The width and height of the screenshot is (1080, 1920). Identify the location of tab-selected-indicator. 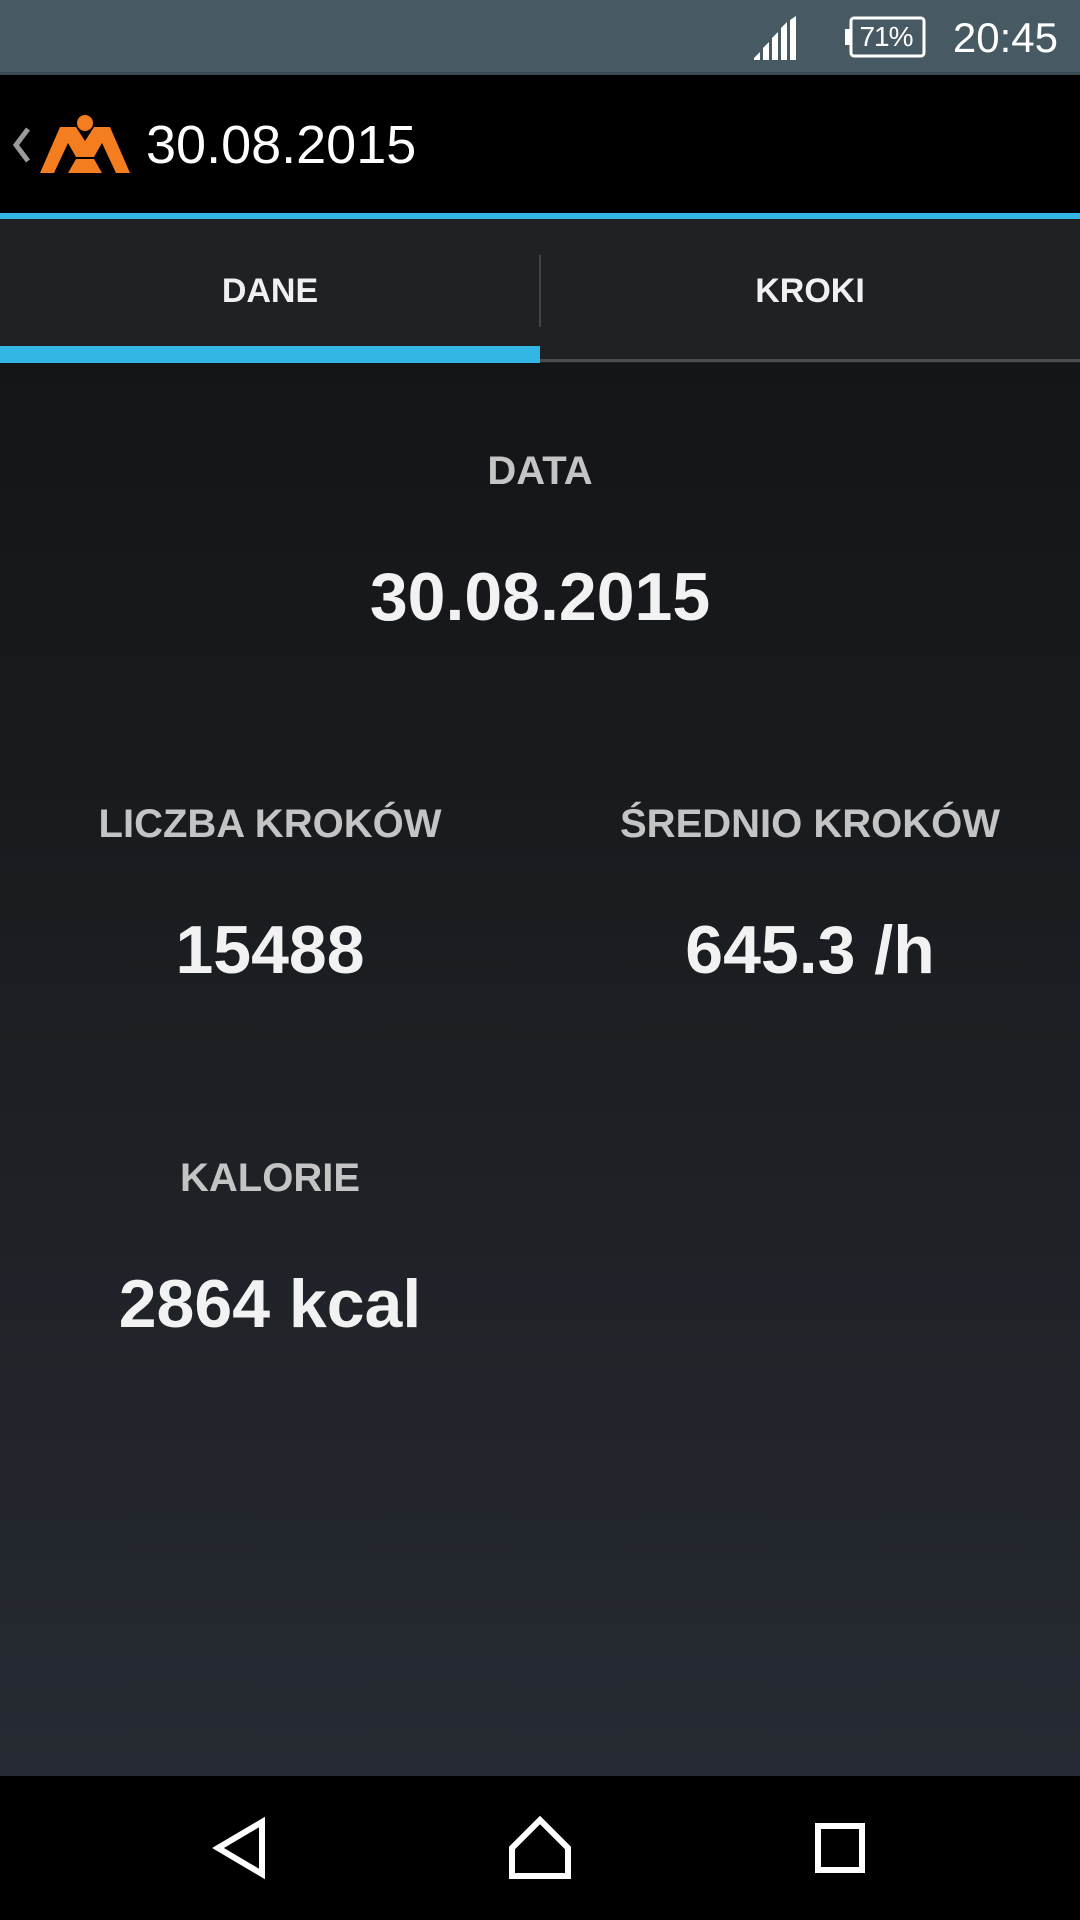
(270, 354).